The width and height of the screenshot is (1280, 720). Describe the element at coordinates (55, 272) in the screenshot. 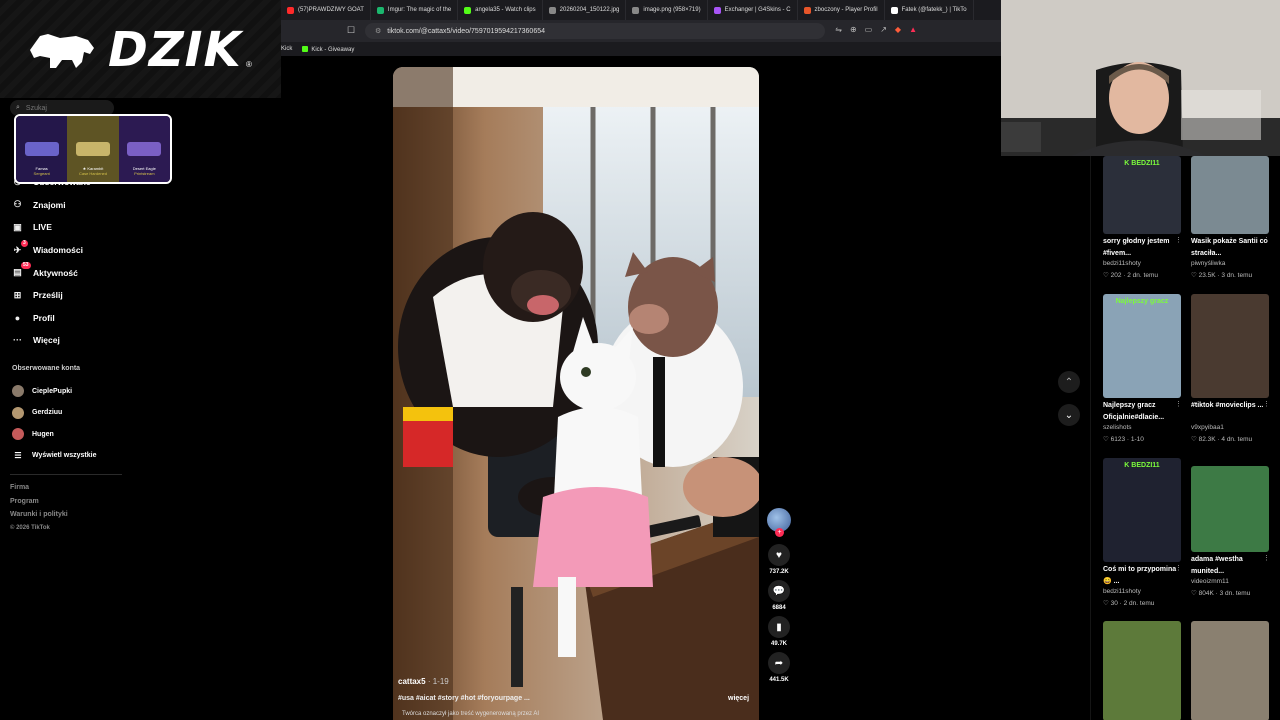

I see `sidebar-item-label: Aktywność` at that location.